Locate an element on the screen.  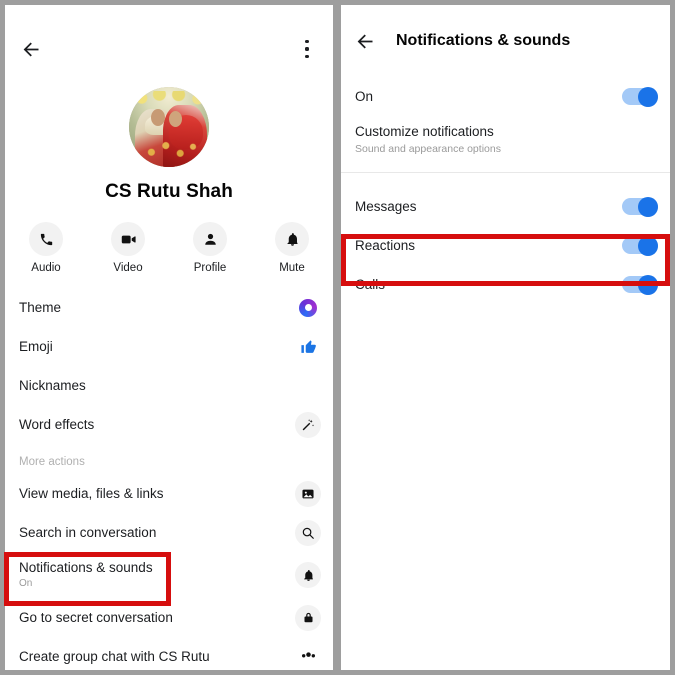
quick-action-mute: Mute is located at coordinates (292, 248).